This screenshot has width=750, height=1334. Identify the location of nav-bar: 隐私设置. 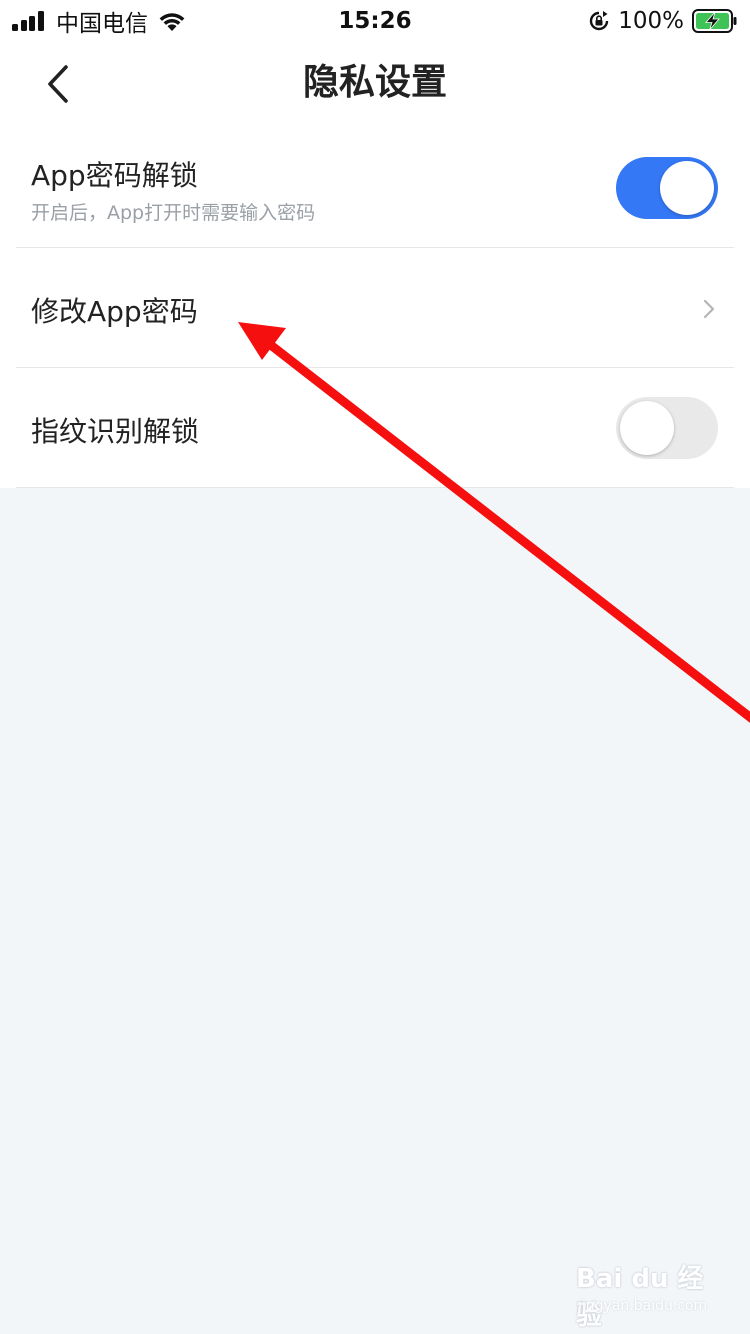
(375, 85).